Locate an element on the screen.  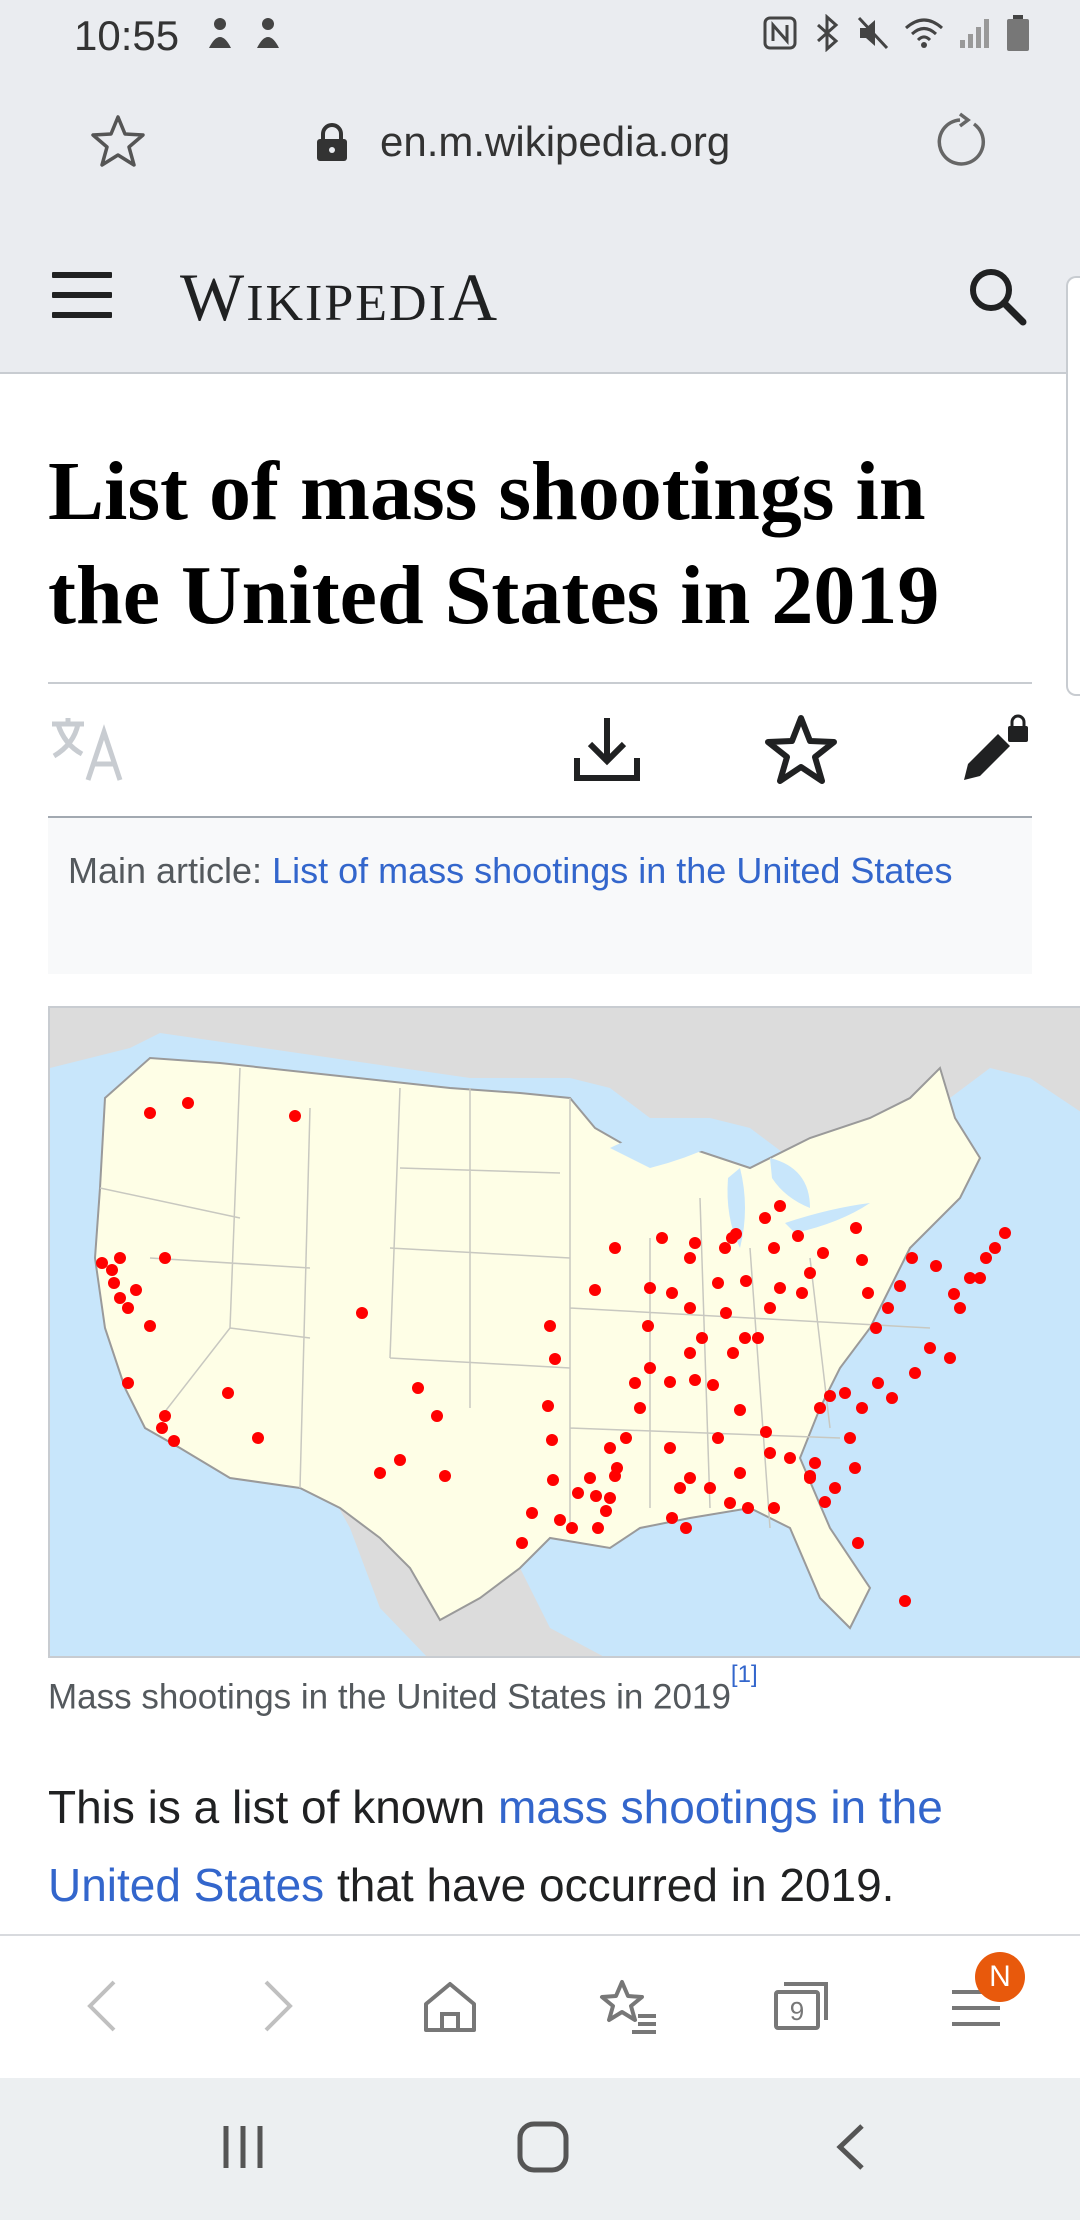
search-icon is located at coordinates (997, 296).